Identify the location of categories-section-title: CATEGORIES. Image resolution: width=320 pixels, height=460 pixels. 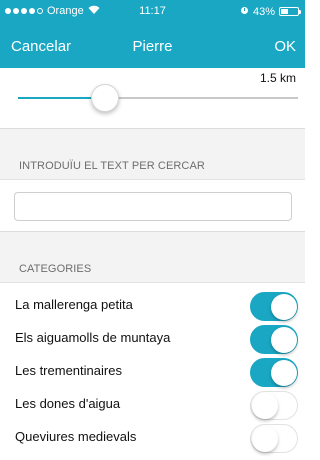
(55, 269).